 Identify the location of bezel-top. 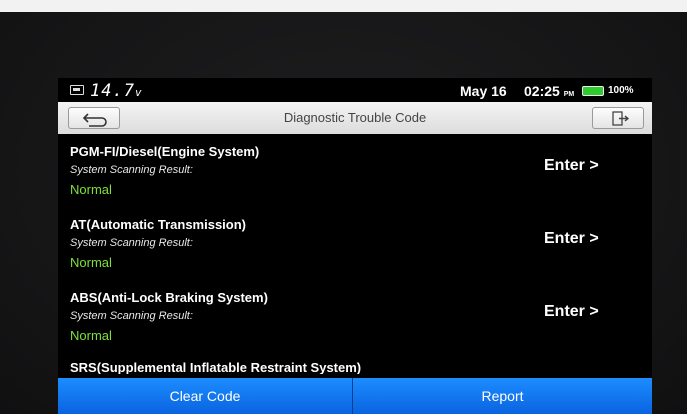
(343, 6).